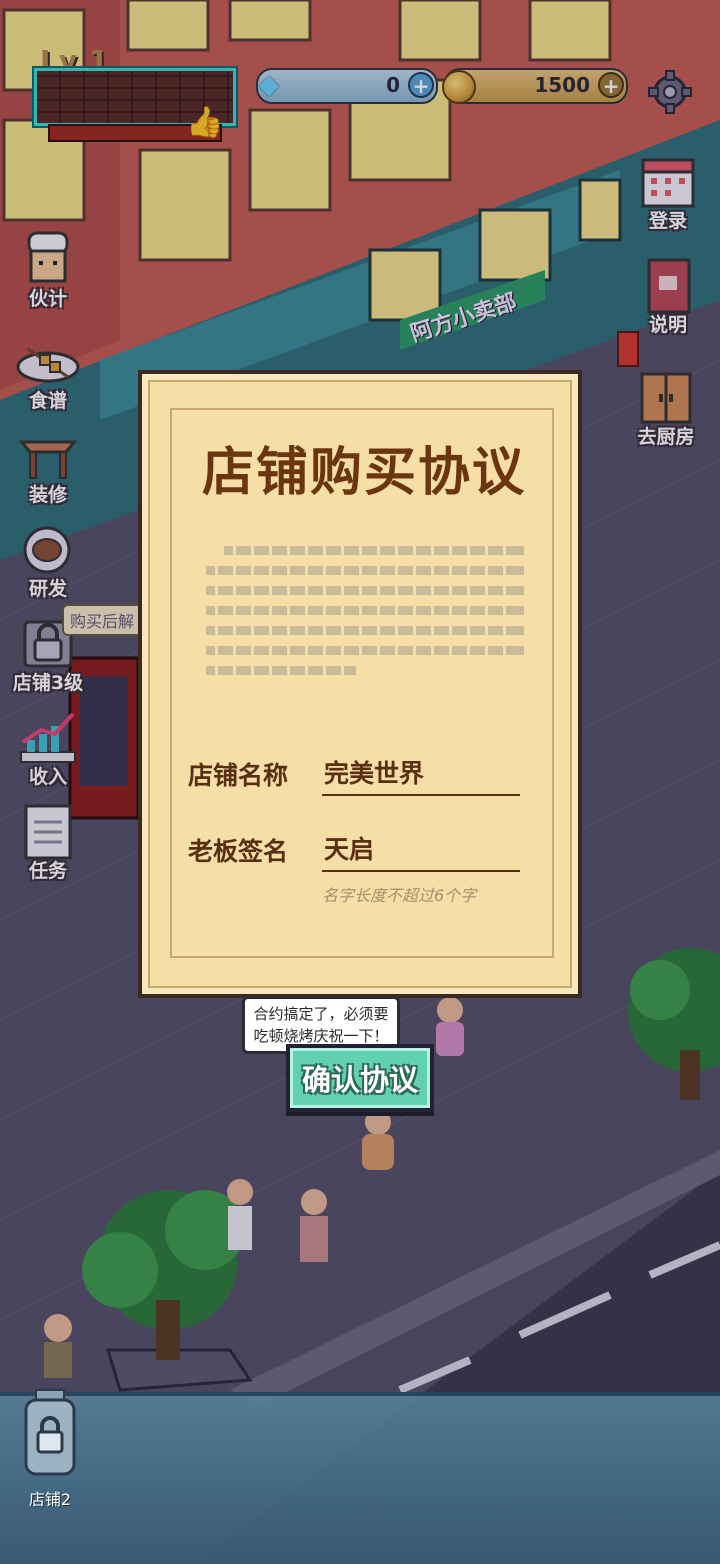  I want to click on contract-terms-placeholder, so click(365, 614).